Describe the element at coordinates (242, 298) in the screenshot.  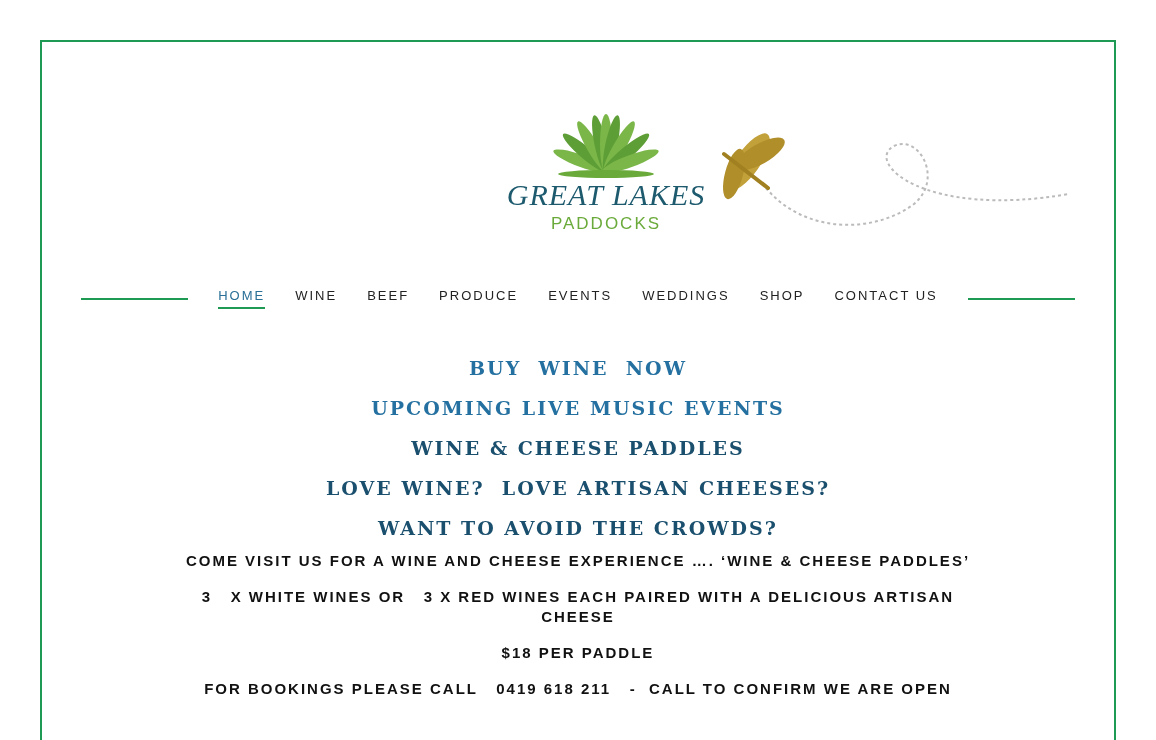
I see `nav-link: HOME` at that location.